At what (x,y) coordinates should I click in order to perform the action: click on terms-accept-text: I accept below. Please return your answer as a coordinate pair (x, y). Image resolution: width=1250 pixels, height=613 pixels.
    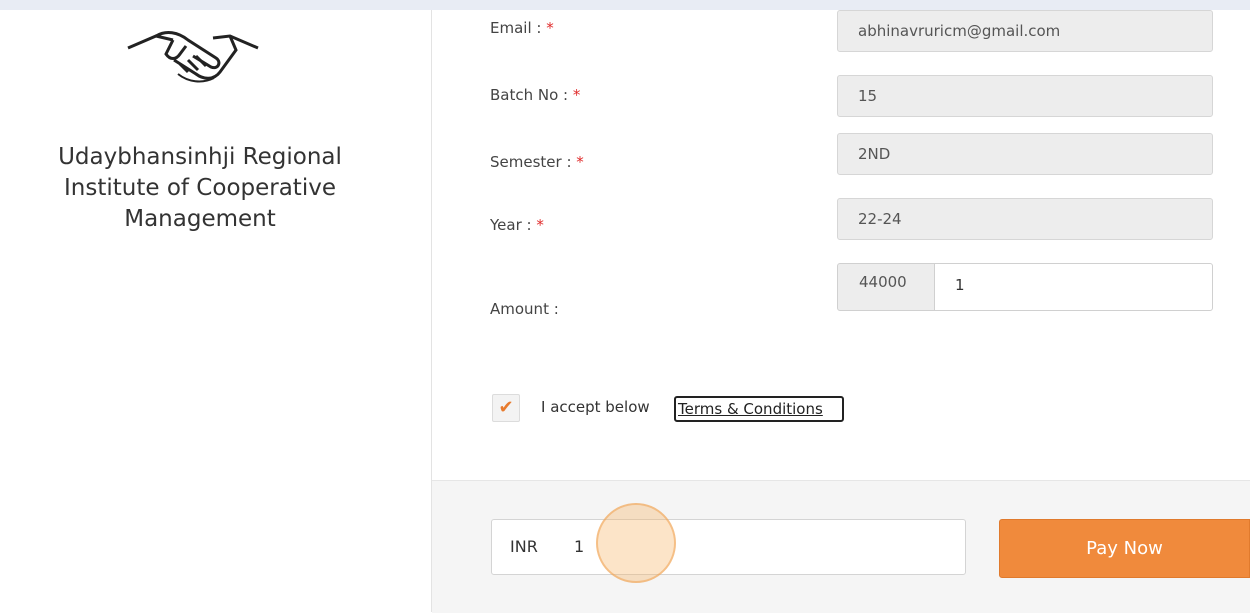
    Looking at the image, I should click on (595, 407).